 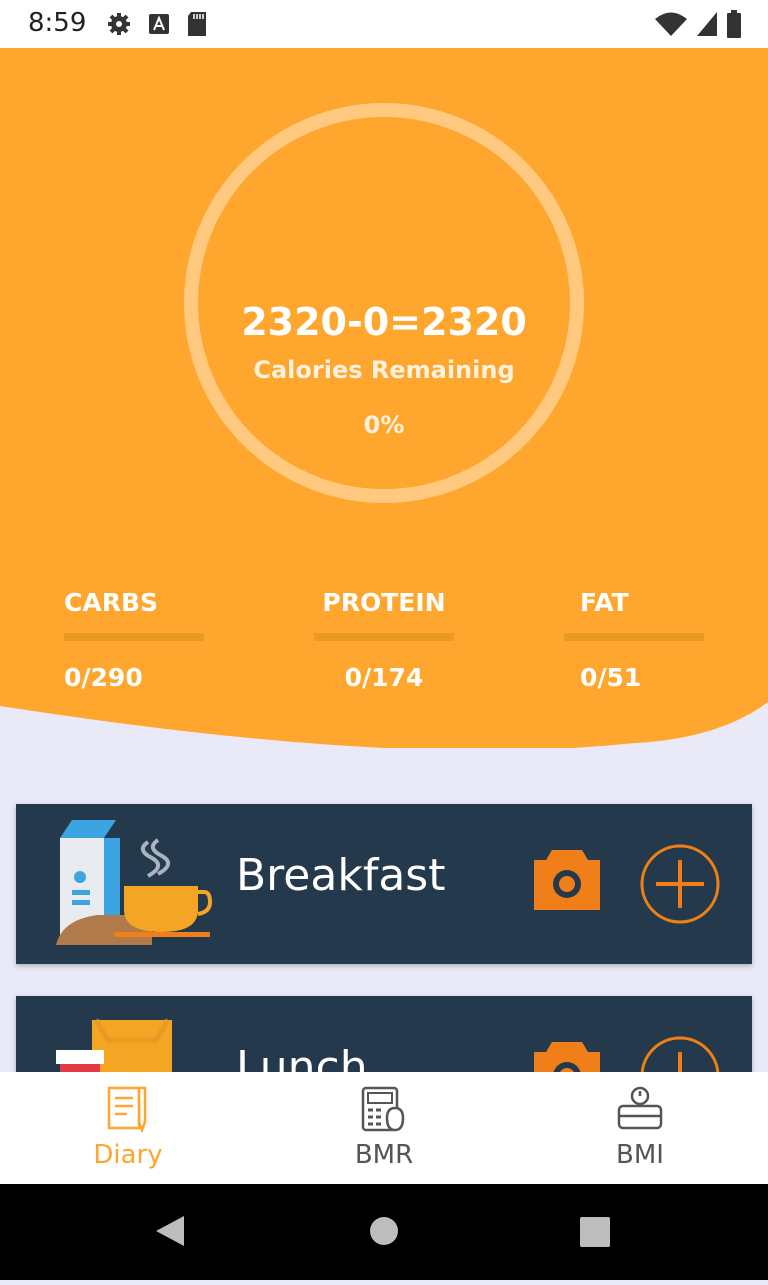 I want to click on recents-icon, so click(x=595, y=1232).